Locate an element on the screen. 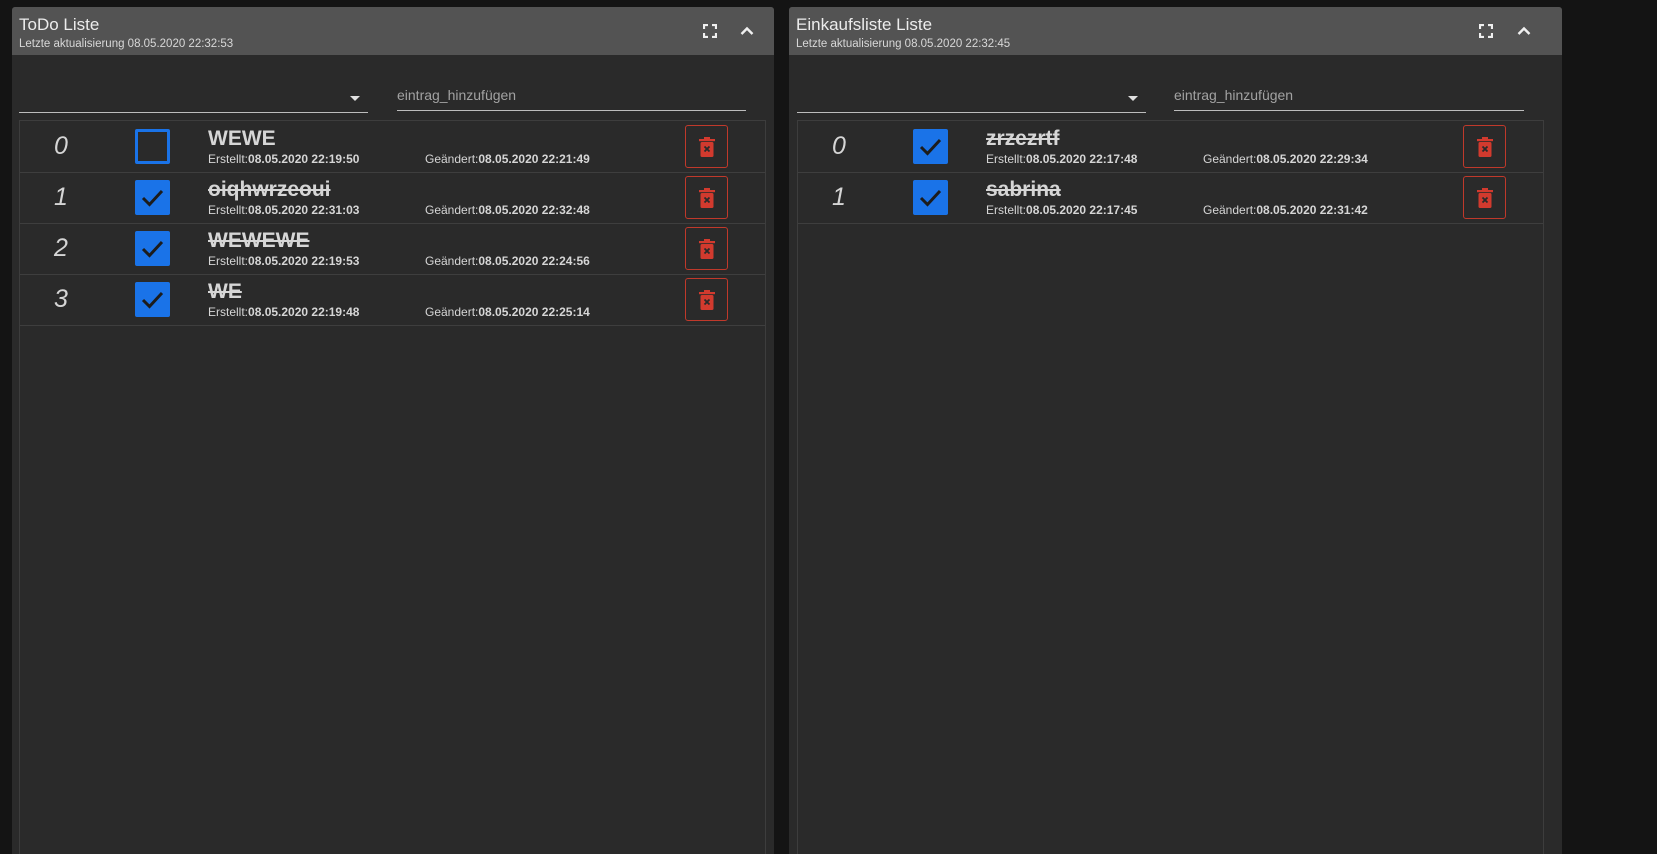  created-info: Erstellt:08.05.2020 22:31:03 is located at coordinates (283, 210).